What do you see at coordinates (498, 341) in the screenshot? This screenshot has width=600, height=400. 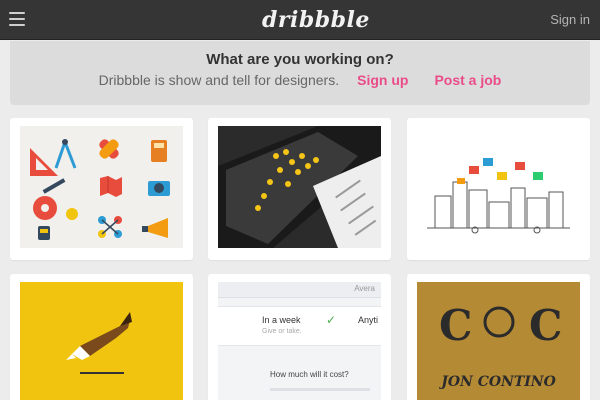 I see `shot-thumbnail: C C JON CONTINO` at bounding box center [498, 341].